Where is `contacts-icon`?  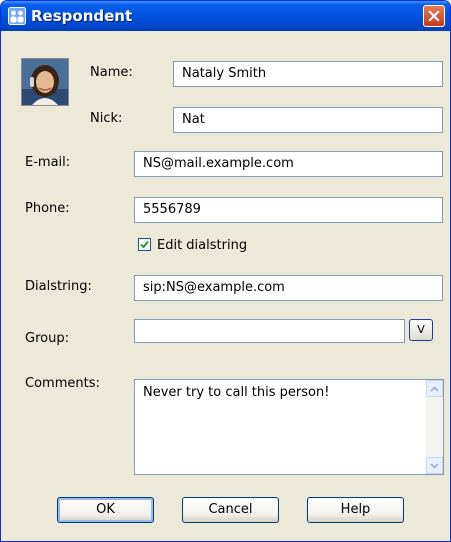 contacts-icon is located at coordinates (17, 16).